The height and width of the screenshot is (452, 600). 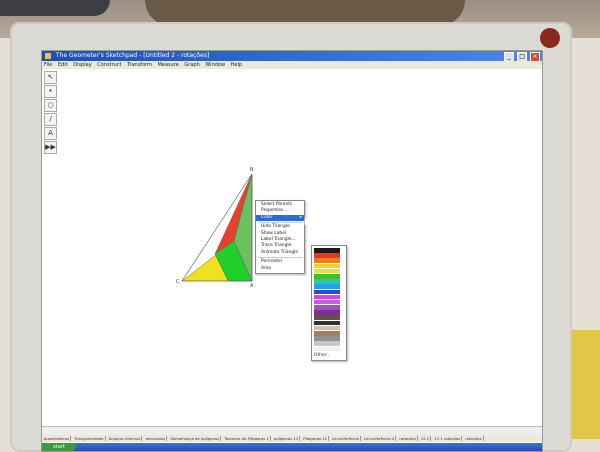 What do you see at coordinates (280, 258) in the screenshot?
I see `menu-separator` at bounding box center [280, 258].